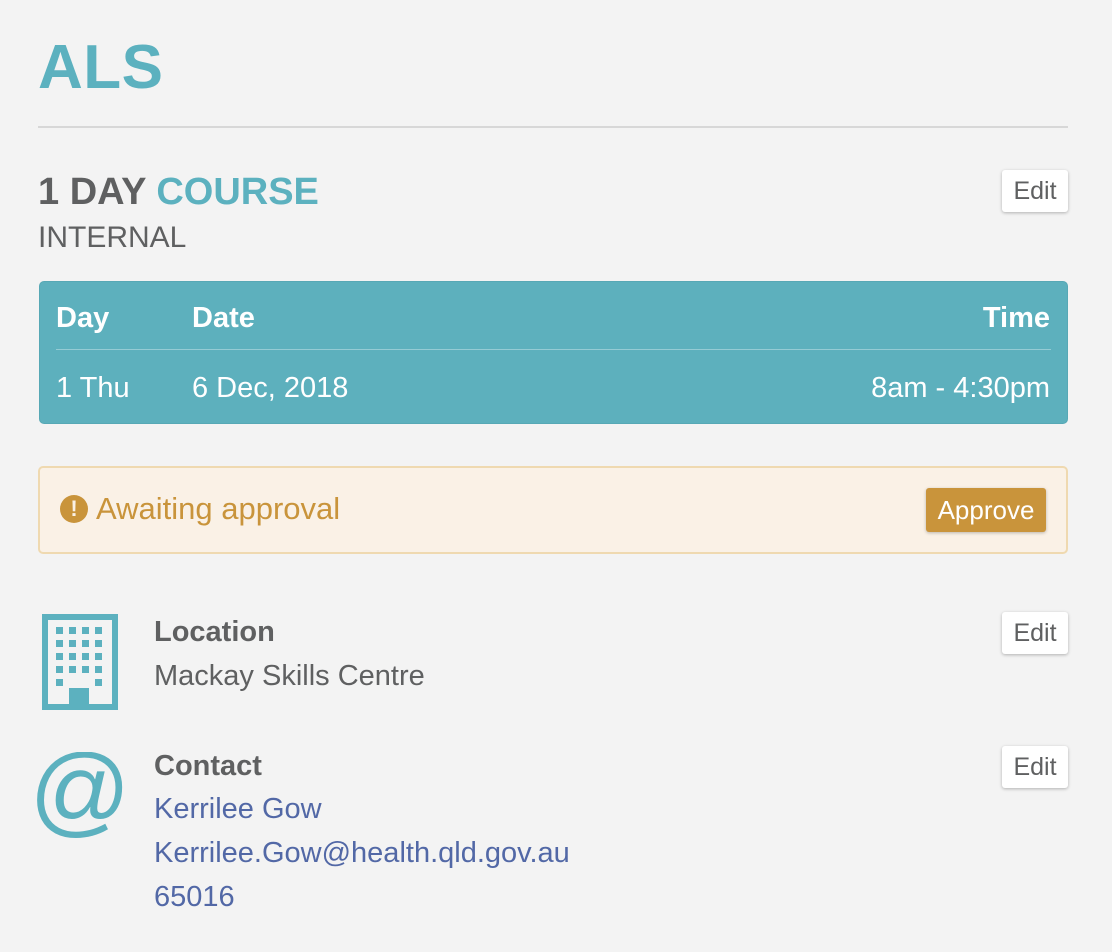 The height and width of the screenshot is (952, 1112). What do you see at coordinates (80, 662) in the screenshot?
I see `building-icon` at bounding box center [80, 662].